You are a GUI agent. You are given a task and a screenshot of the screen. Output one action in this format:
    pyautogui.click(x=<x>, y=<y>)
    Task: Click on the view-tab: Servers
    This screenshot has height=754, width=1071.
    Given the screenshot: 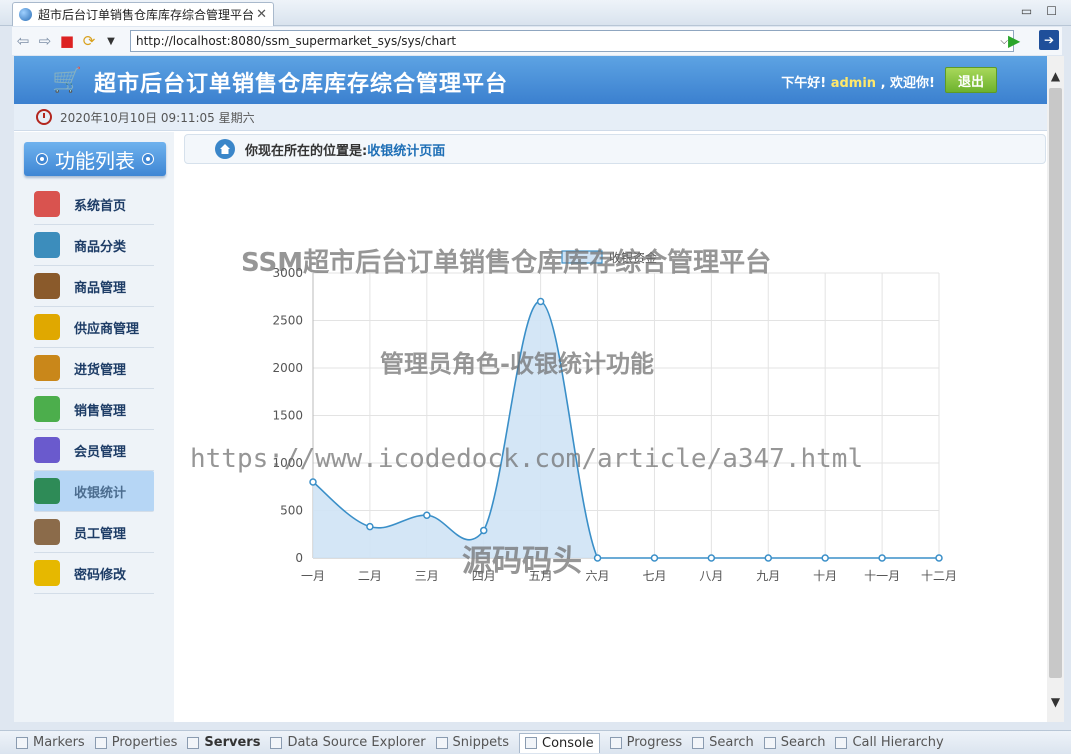 What is the action you would take?
    pyautogui.click(x=223, y=742)
    